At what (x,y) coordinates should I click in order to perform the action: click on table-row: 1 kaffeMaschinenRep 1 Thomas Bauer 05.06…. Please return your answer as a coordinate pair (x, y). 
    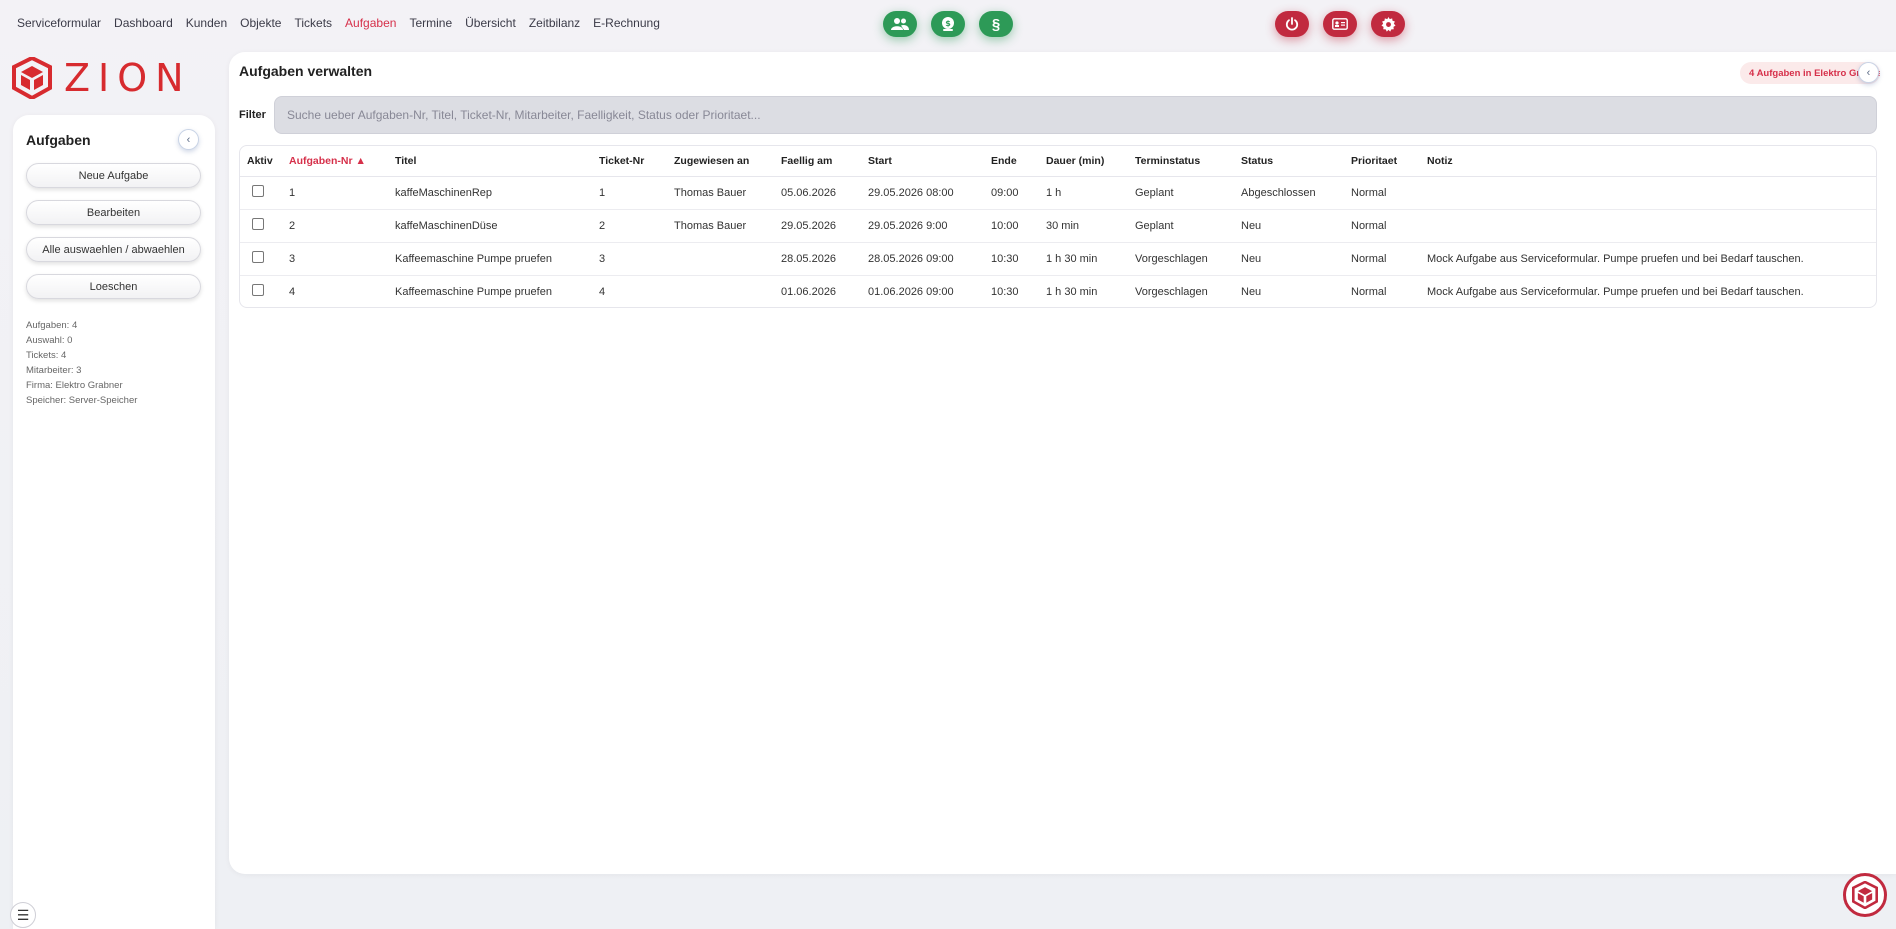
    Looking at the image, I should click on (1058, 193).